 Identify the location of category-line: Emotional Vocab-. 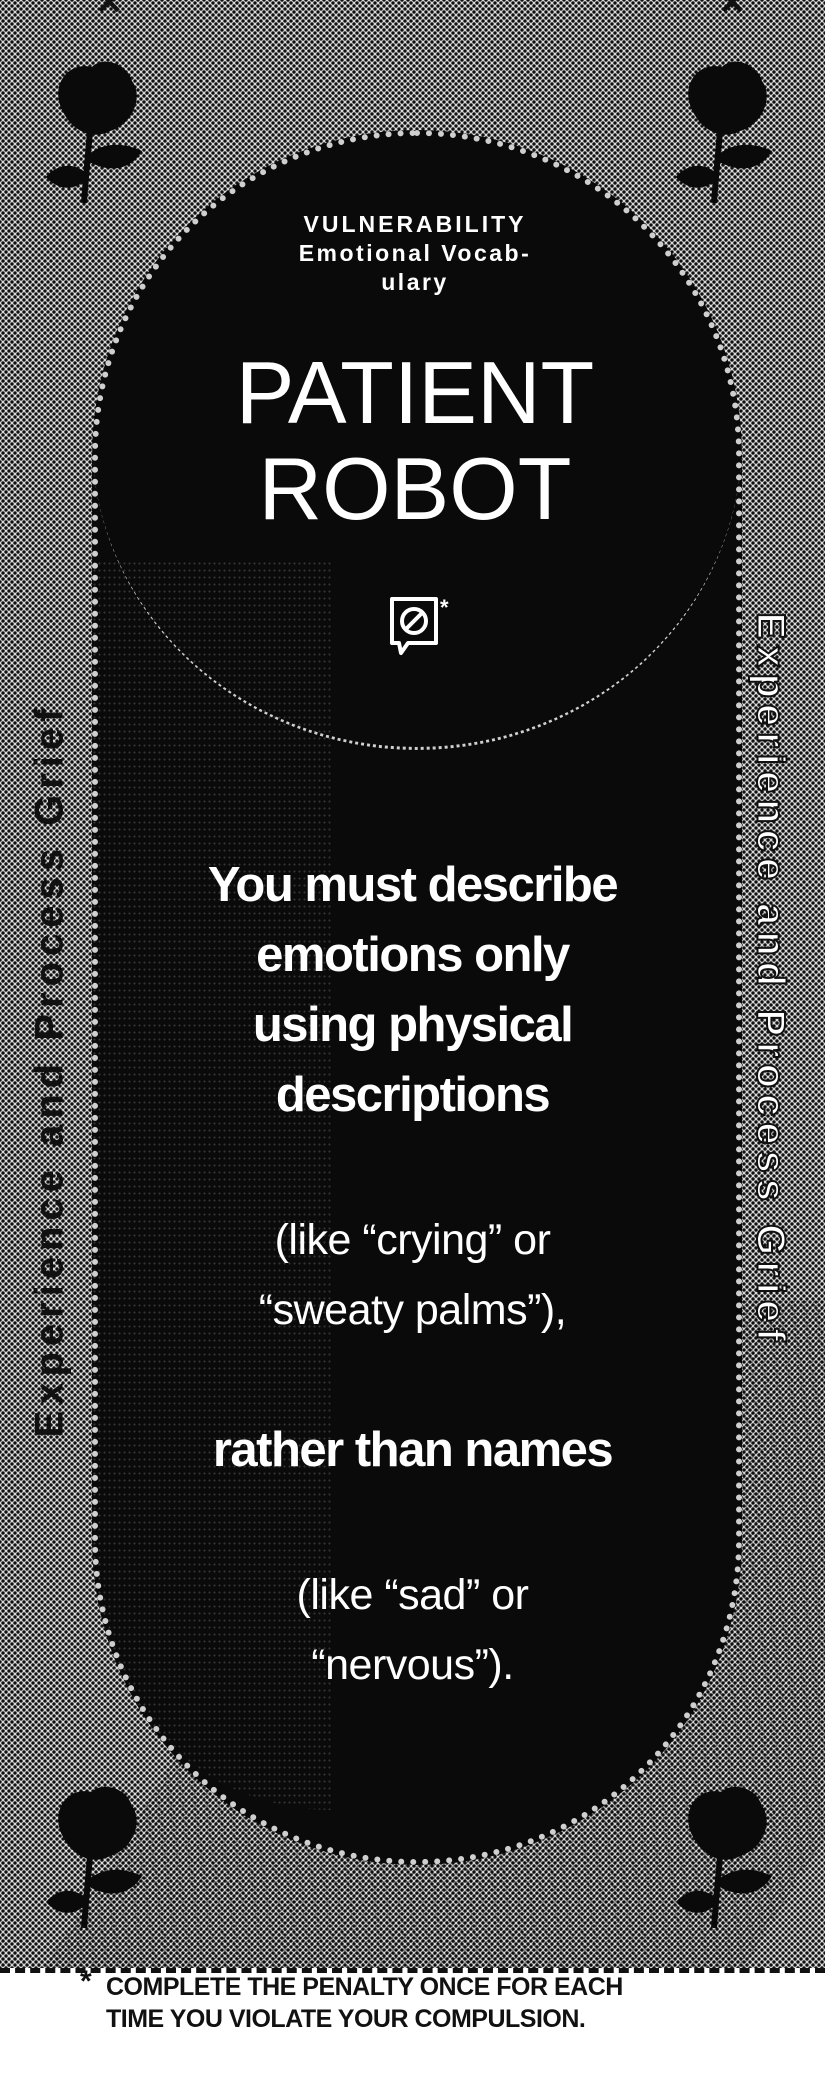
(415, 253).